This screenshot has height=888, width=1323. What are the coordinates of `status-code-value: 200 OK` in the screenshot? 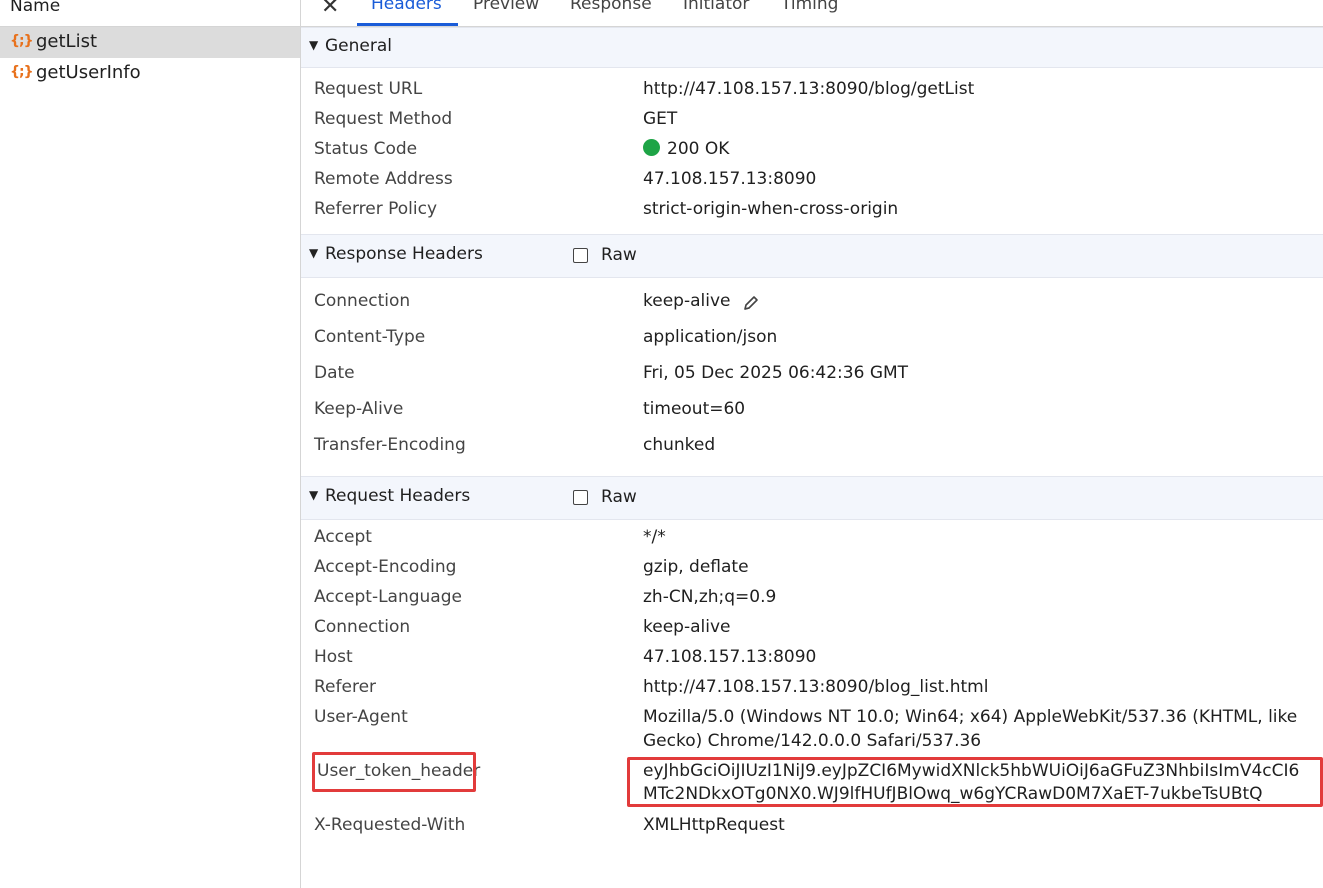 It's located at (698, 149).